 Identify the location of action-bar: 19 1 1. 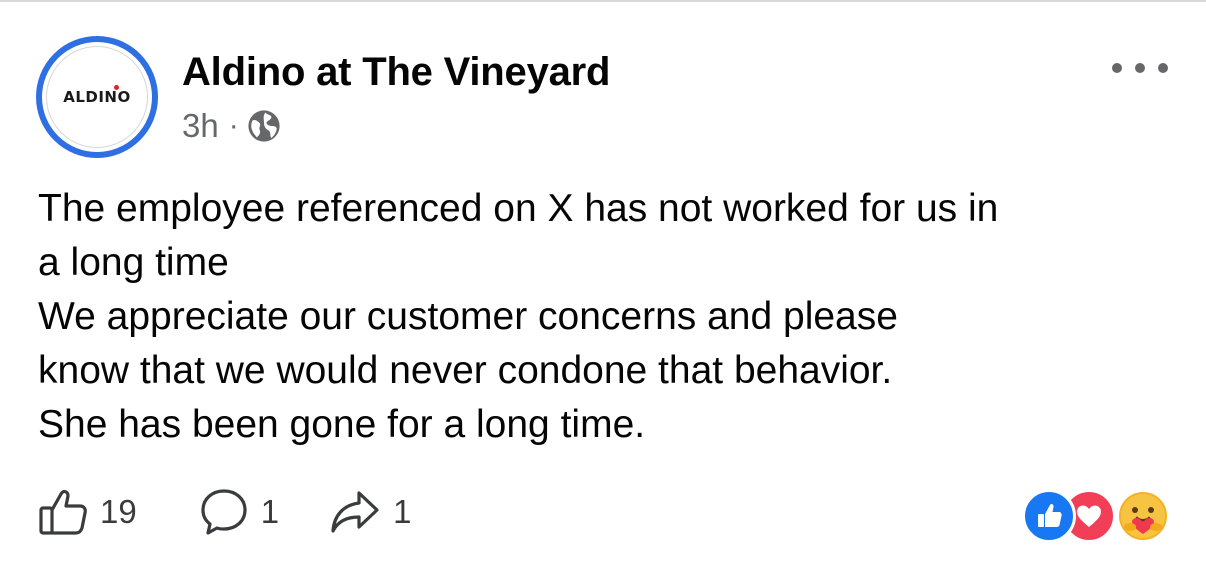
(224, 512).